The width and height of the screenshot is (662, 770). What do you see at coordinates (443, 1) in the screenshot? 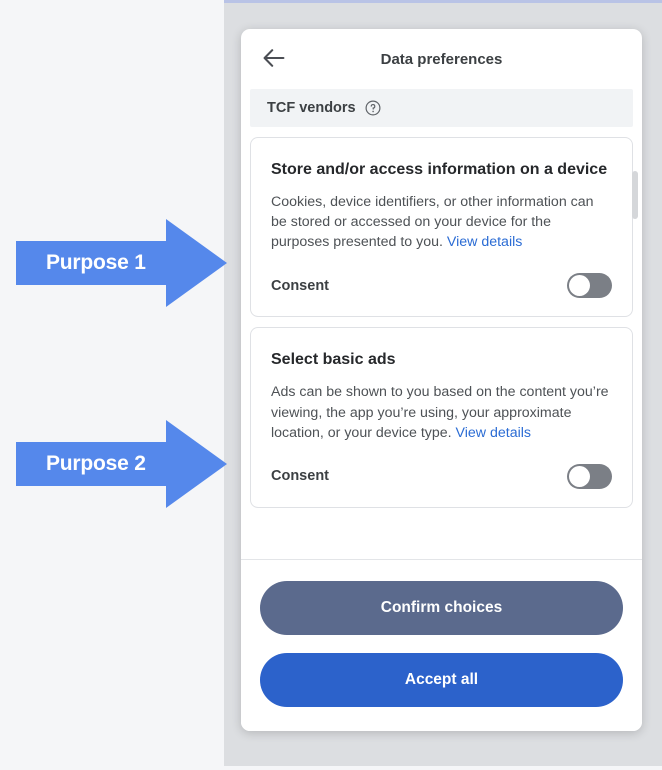
I see `backdrop-topbar` at bounding box center [443, 1].